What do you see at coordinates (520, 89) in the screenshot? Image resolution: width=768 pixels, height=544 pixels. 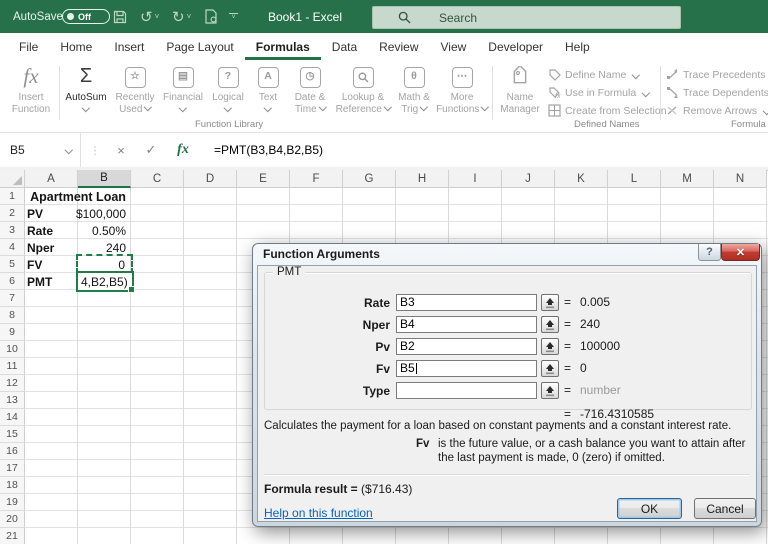 I see `name-manager-button: Name Manager` at bounding box center [520, 89].